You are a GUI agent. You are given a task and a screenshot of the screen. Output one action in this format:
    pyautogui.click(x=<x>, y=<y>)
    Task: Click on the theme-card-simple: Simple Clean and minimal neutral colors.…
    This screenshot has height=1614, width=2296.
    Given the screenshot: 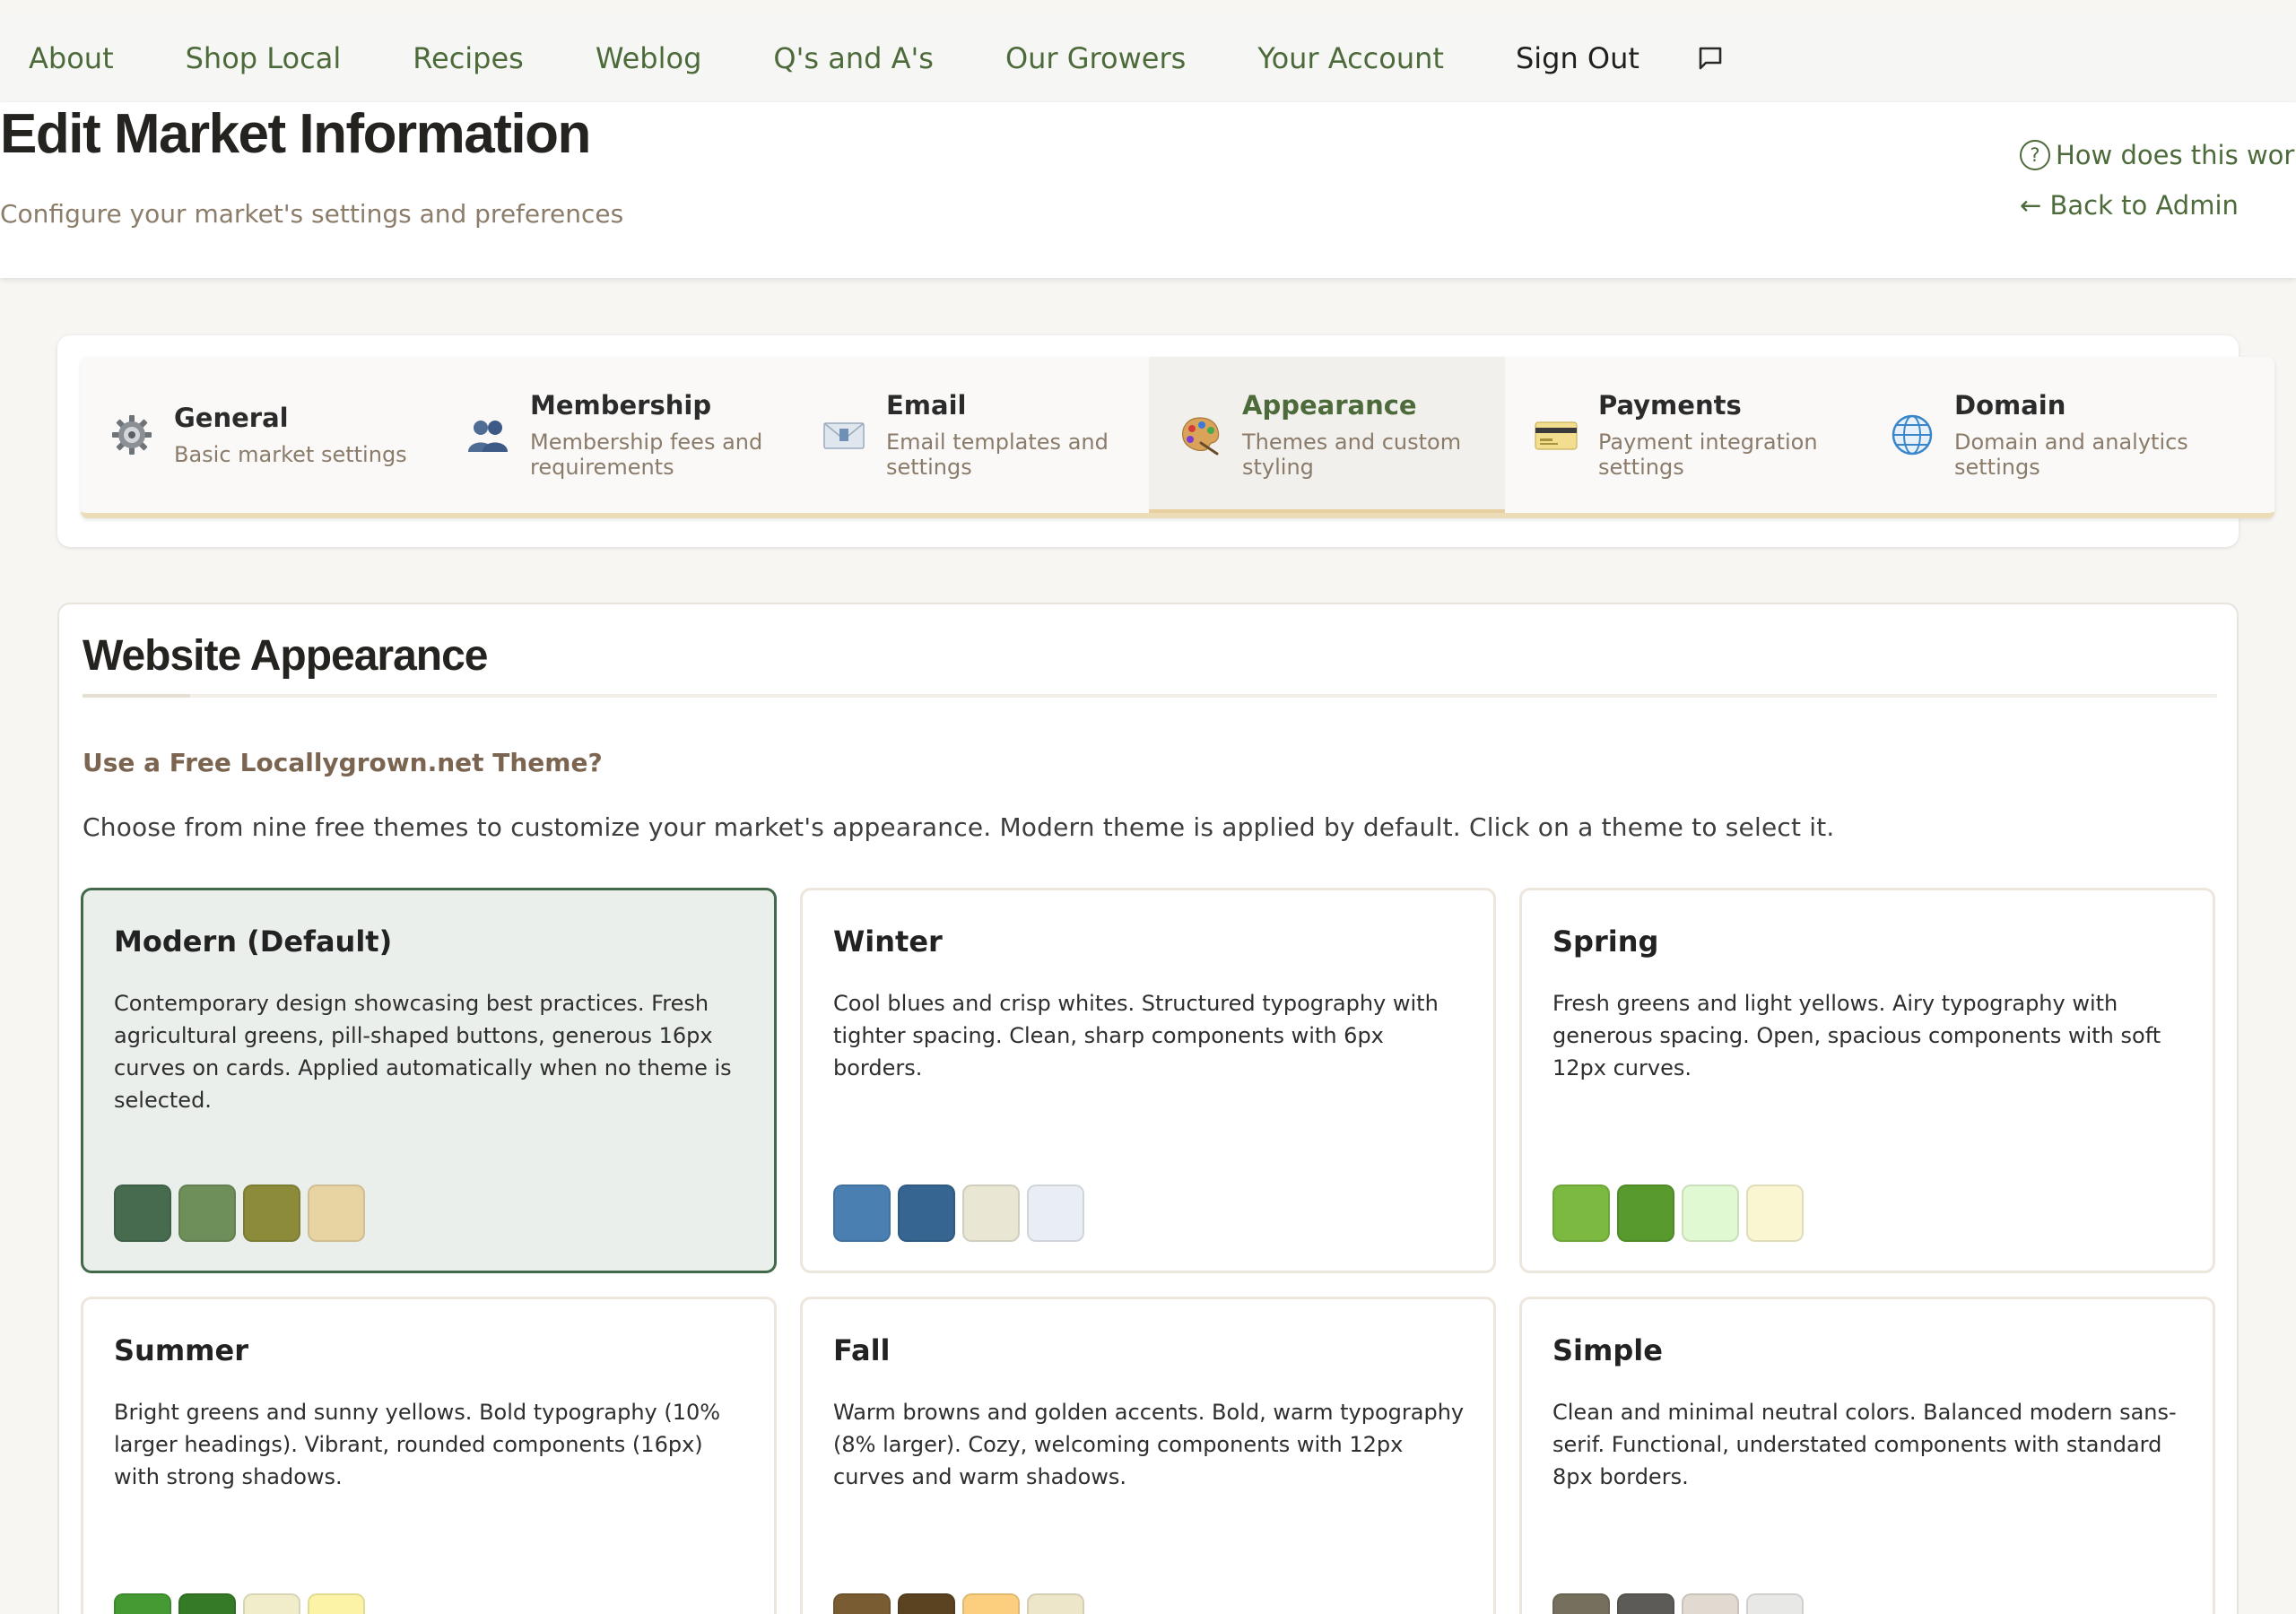 What is the action you would take?
    pyautogui.click(x=1867, y=1455)
    